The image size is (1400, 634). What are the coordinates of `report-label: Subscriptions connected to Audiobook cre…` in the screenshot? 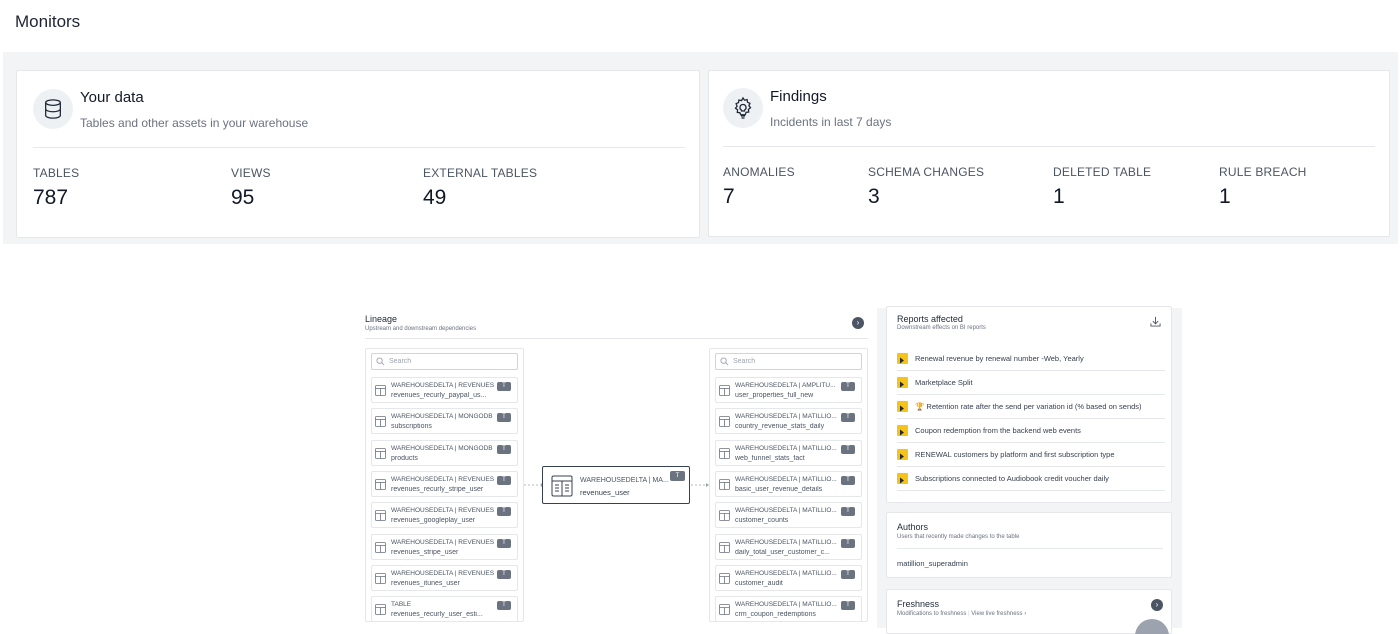 It's located at (1012, 478).